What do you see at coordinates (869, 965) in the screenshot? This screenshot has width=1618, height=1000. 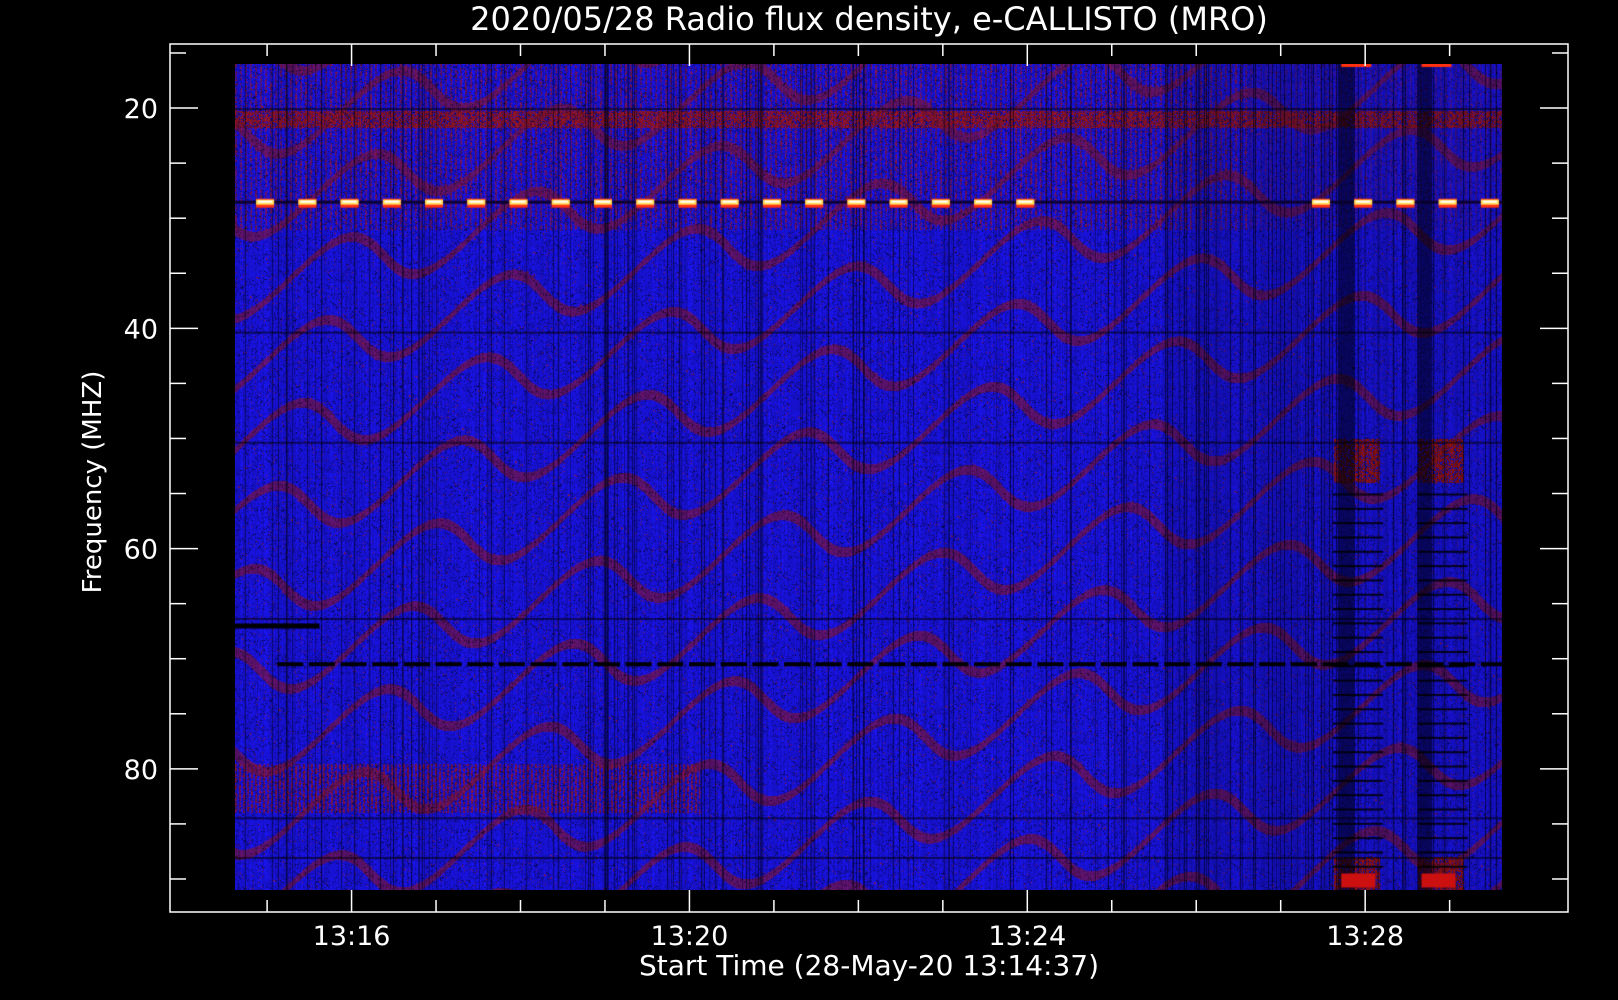 I see `x-axis-label: Start Time (28-May-20 13:14:37)` at bounding box center [869, 965].